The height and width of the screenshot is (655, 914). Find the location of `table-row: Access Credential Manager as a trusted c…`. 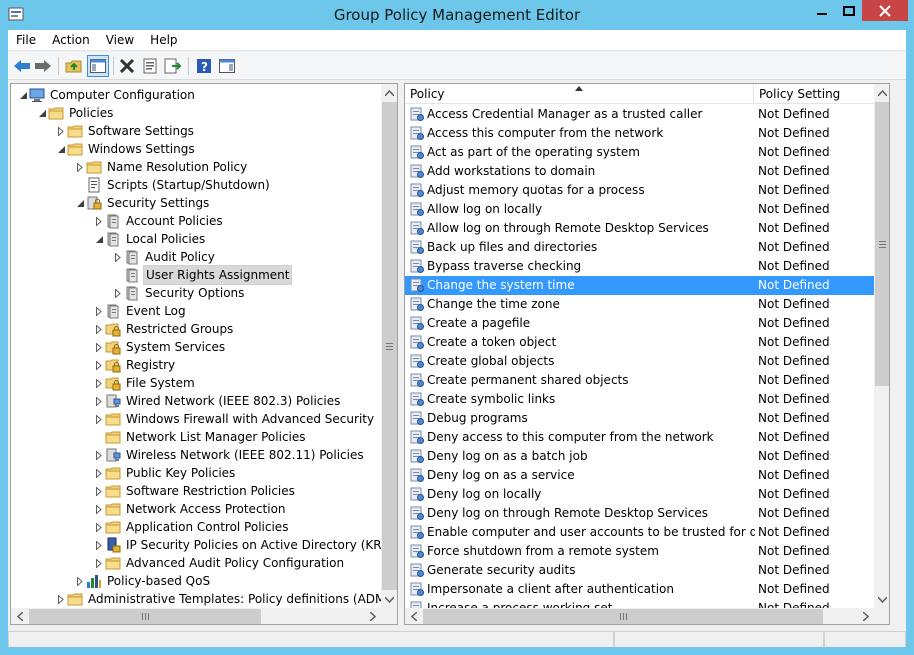

table-row: Access Credential Manager as a trusted c… is located at coordinates (639, 114).